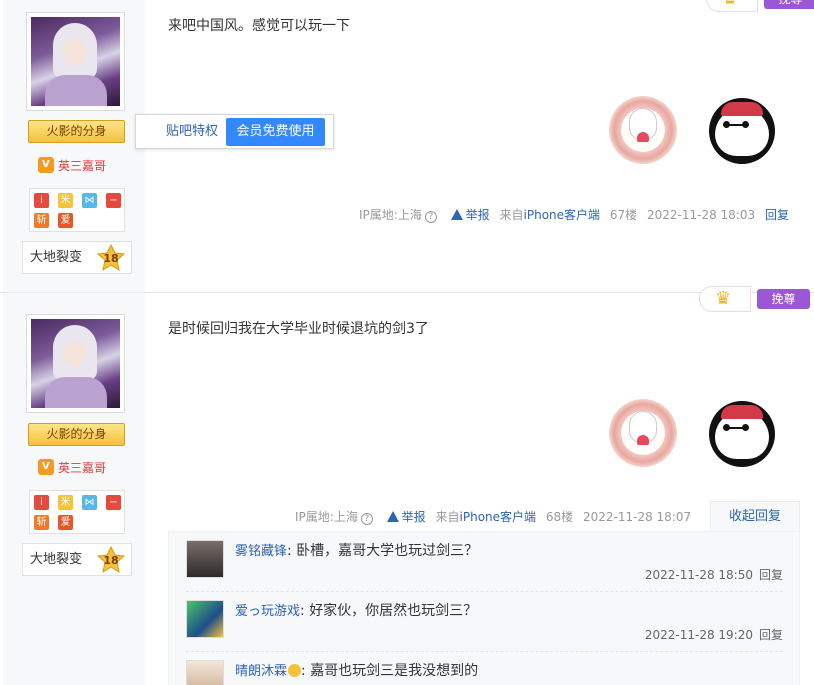 This screenshot has height=685, width=814. Describe the element at coordinates (275, 132) in the screenshot. I see `free-use-button: 会员免费使用` at that location.